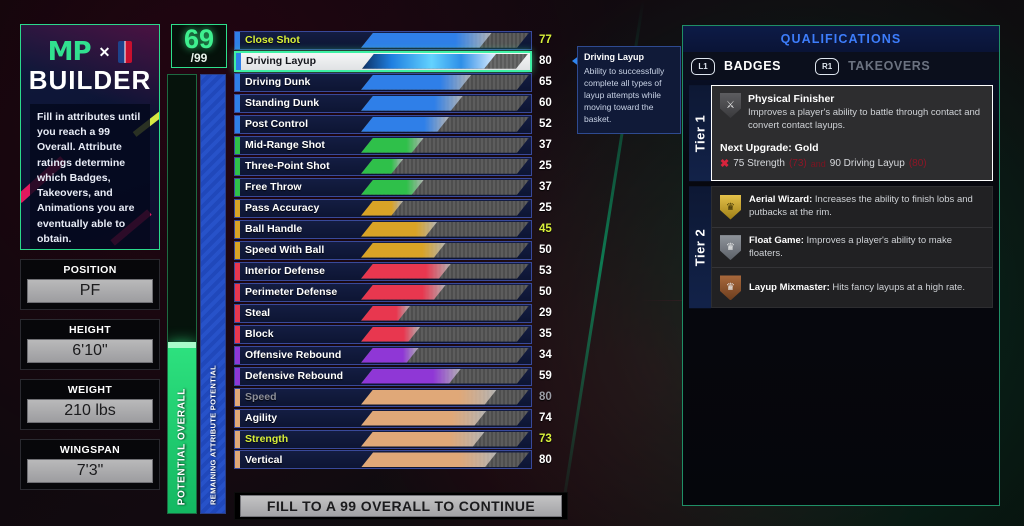 The image size is (1024, 526). I want to click on attribute-chip: Driving Layup, so click(383, 61).